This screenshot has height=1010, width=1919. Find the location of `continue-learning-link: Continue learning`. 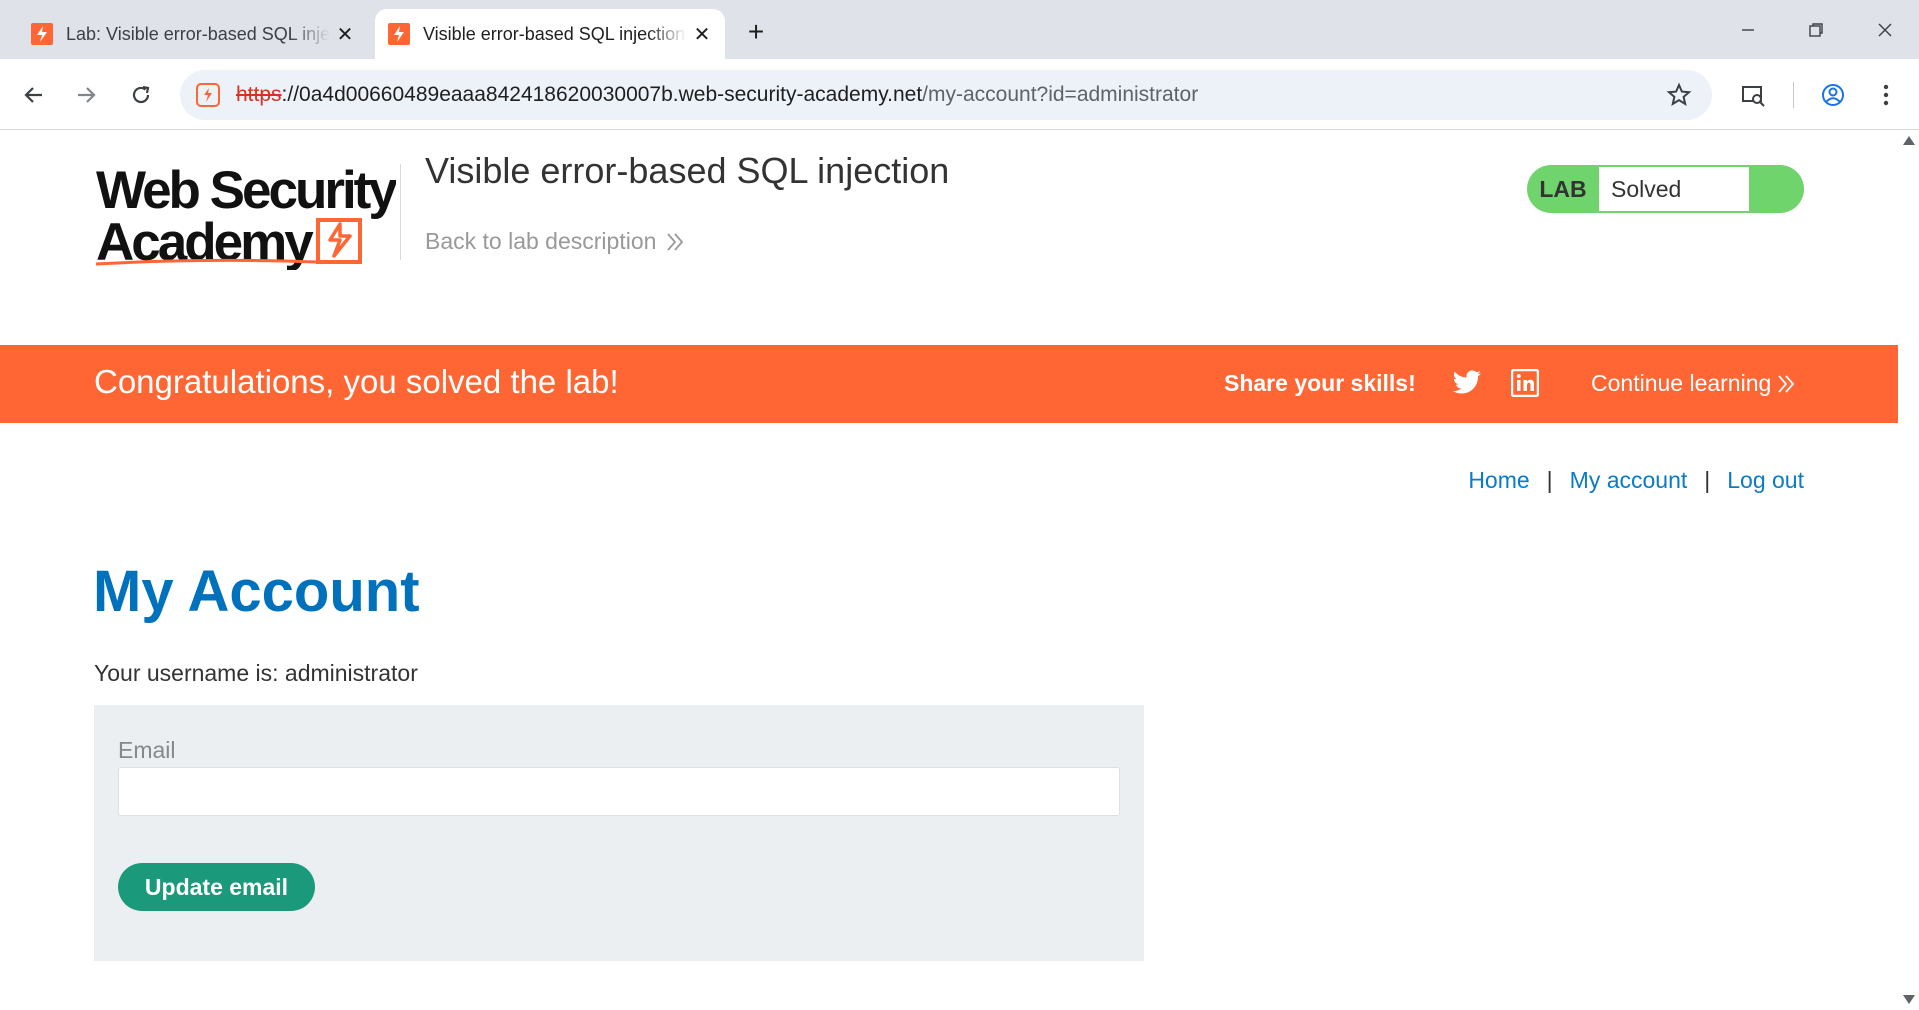

continue-learning-link: Continue learning is located at coordinates (1693, 383).